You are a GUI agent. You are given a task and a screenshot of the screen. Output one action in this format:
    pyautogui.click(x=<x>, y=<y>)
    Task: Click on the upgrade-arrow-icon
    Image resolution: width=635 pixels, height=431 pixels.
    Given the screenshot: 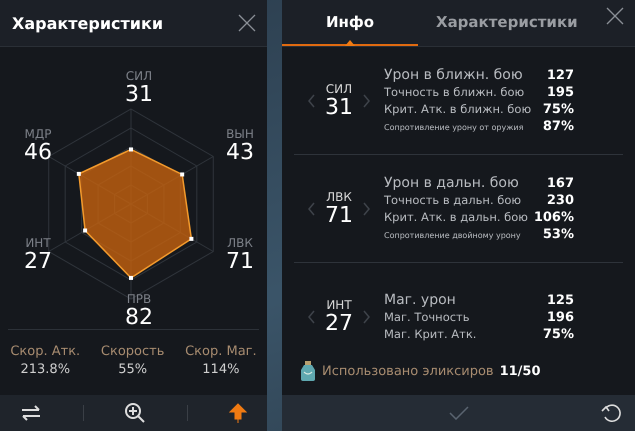 What is the action you would take?
    pyautogui.click(x=237, y=413)
    